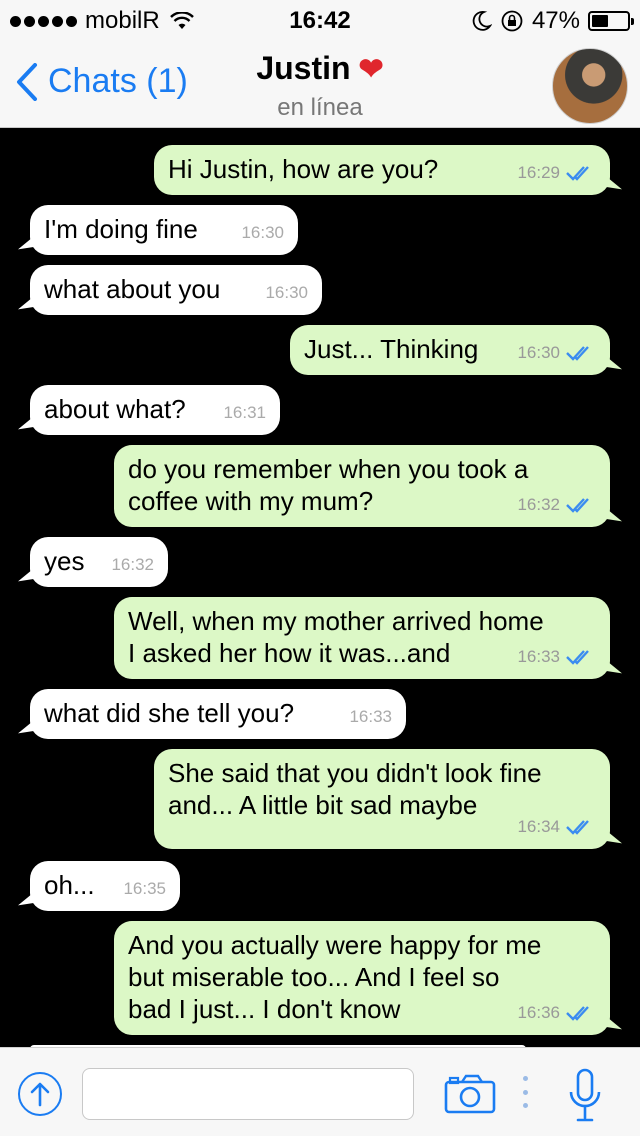 Image resolution: width=640 pixels, height=1136 pixels. What do you see at coordinates (64, 561) in the screenshot?
I see `message-text: yes` at bounding box center [64, 561].